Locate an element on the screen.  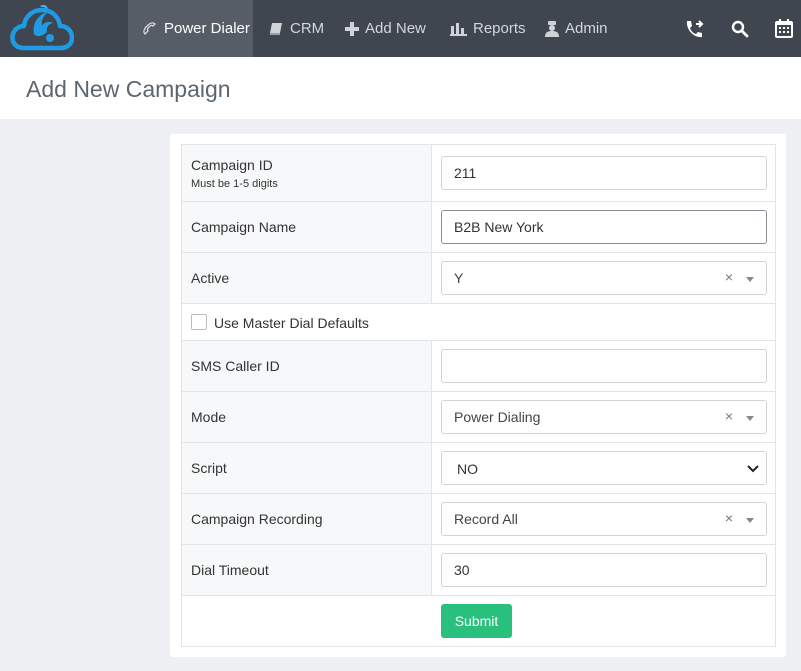
form-row-script: Script NO is located at coordinates (478, 468).